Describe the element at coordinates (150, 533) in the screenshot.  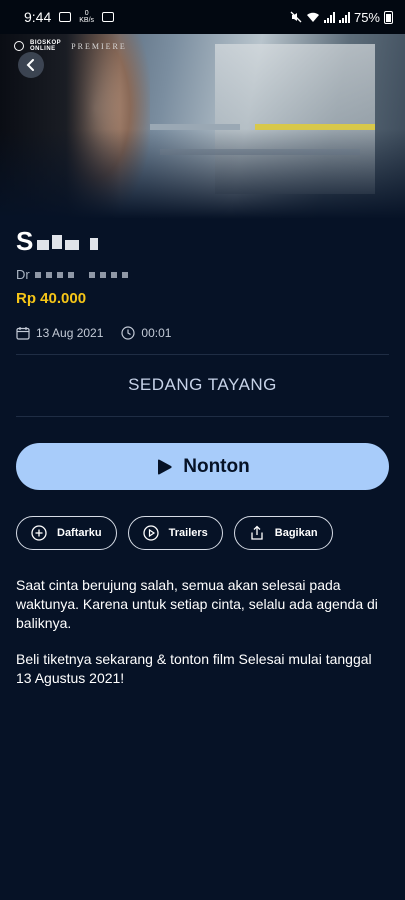
I see `play-circle-icon` at that location.